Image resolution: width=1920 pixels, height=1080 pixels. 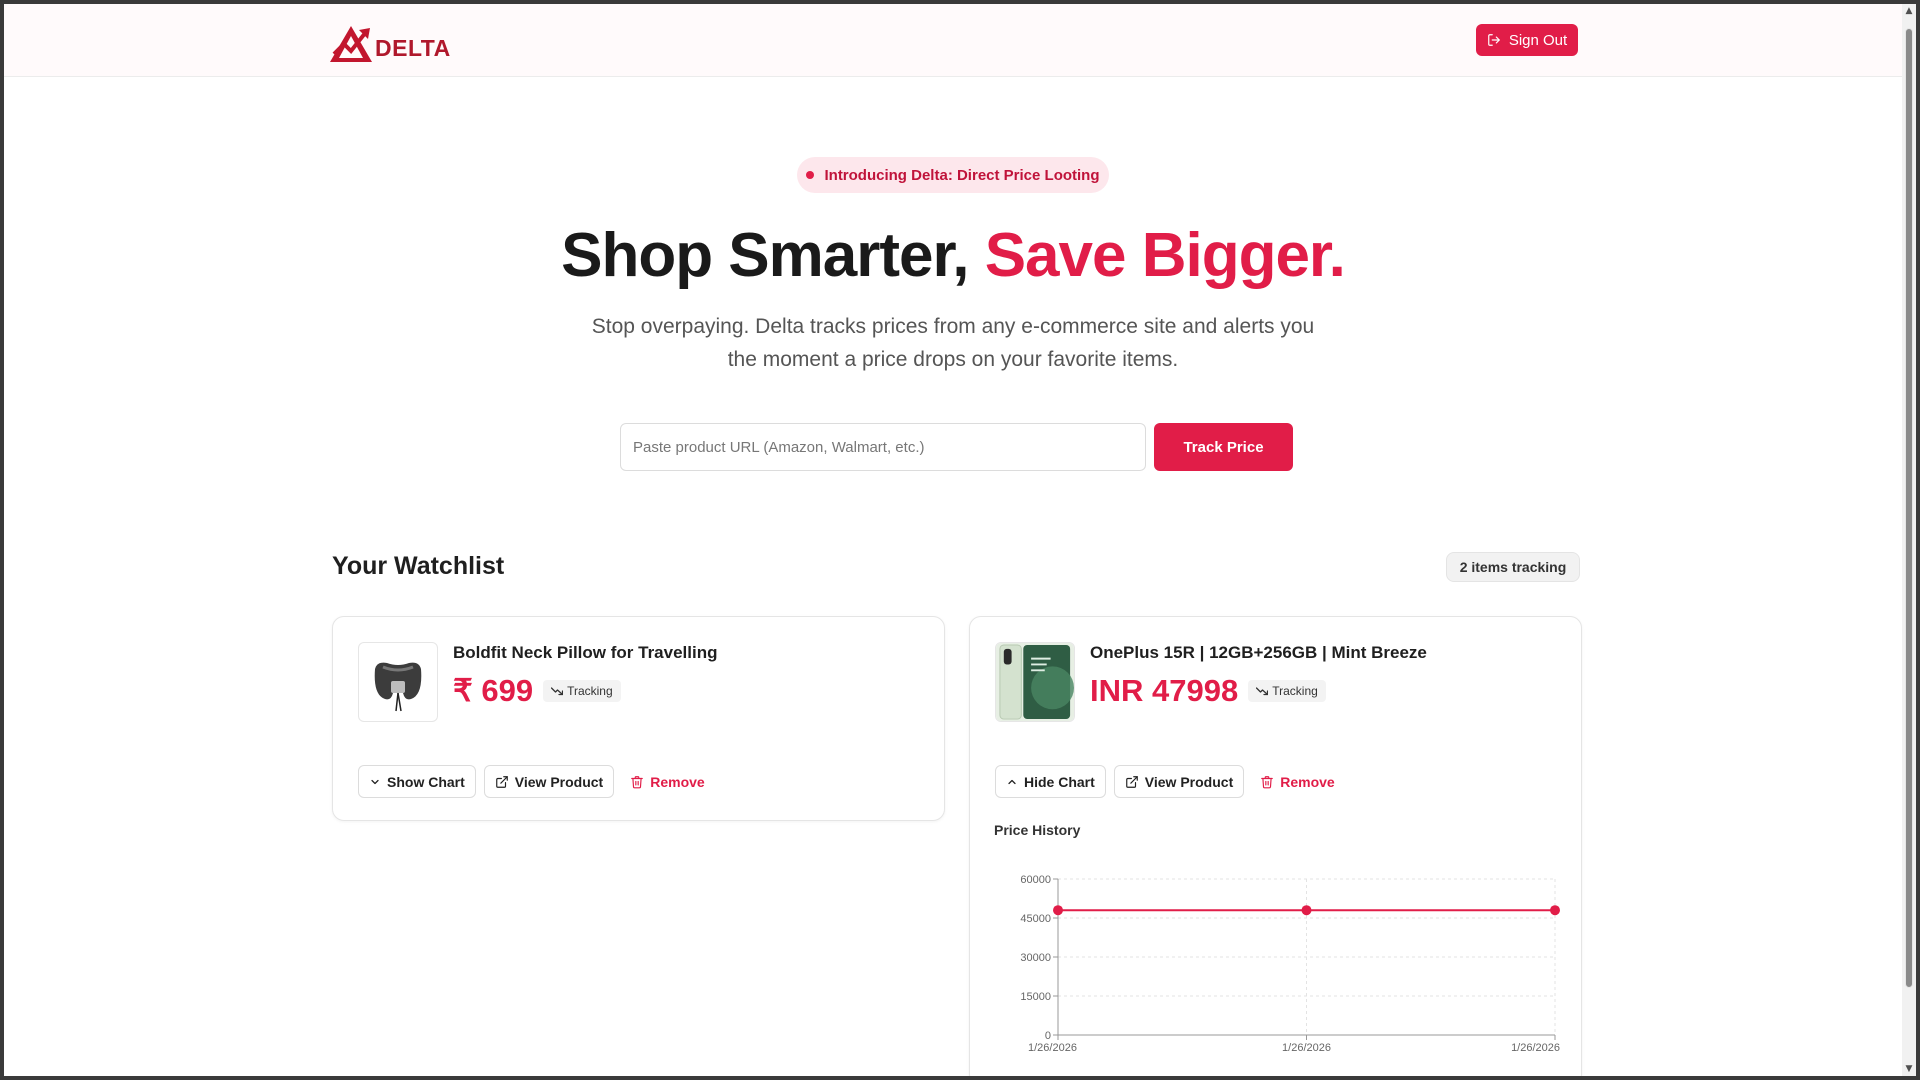 I want to click on track-price-button: Track Price, so click(x=1223, y=447).